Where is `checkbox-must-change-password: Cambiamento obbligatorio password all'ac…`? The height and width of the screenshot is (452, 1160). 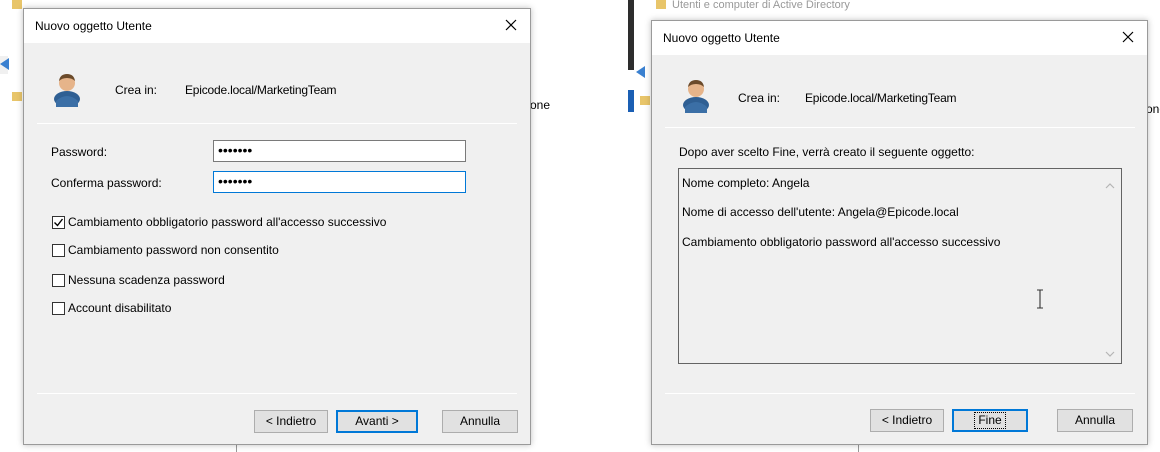
checkbox-must-change-password: Cambiamento obbligatorio password all'ac… is located at coordinates (219, 222).